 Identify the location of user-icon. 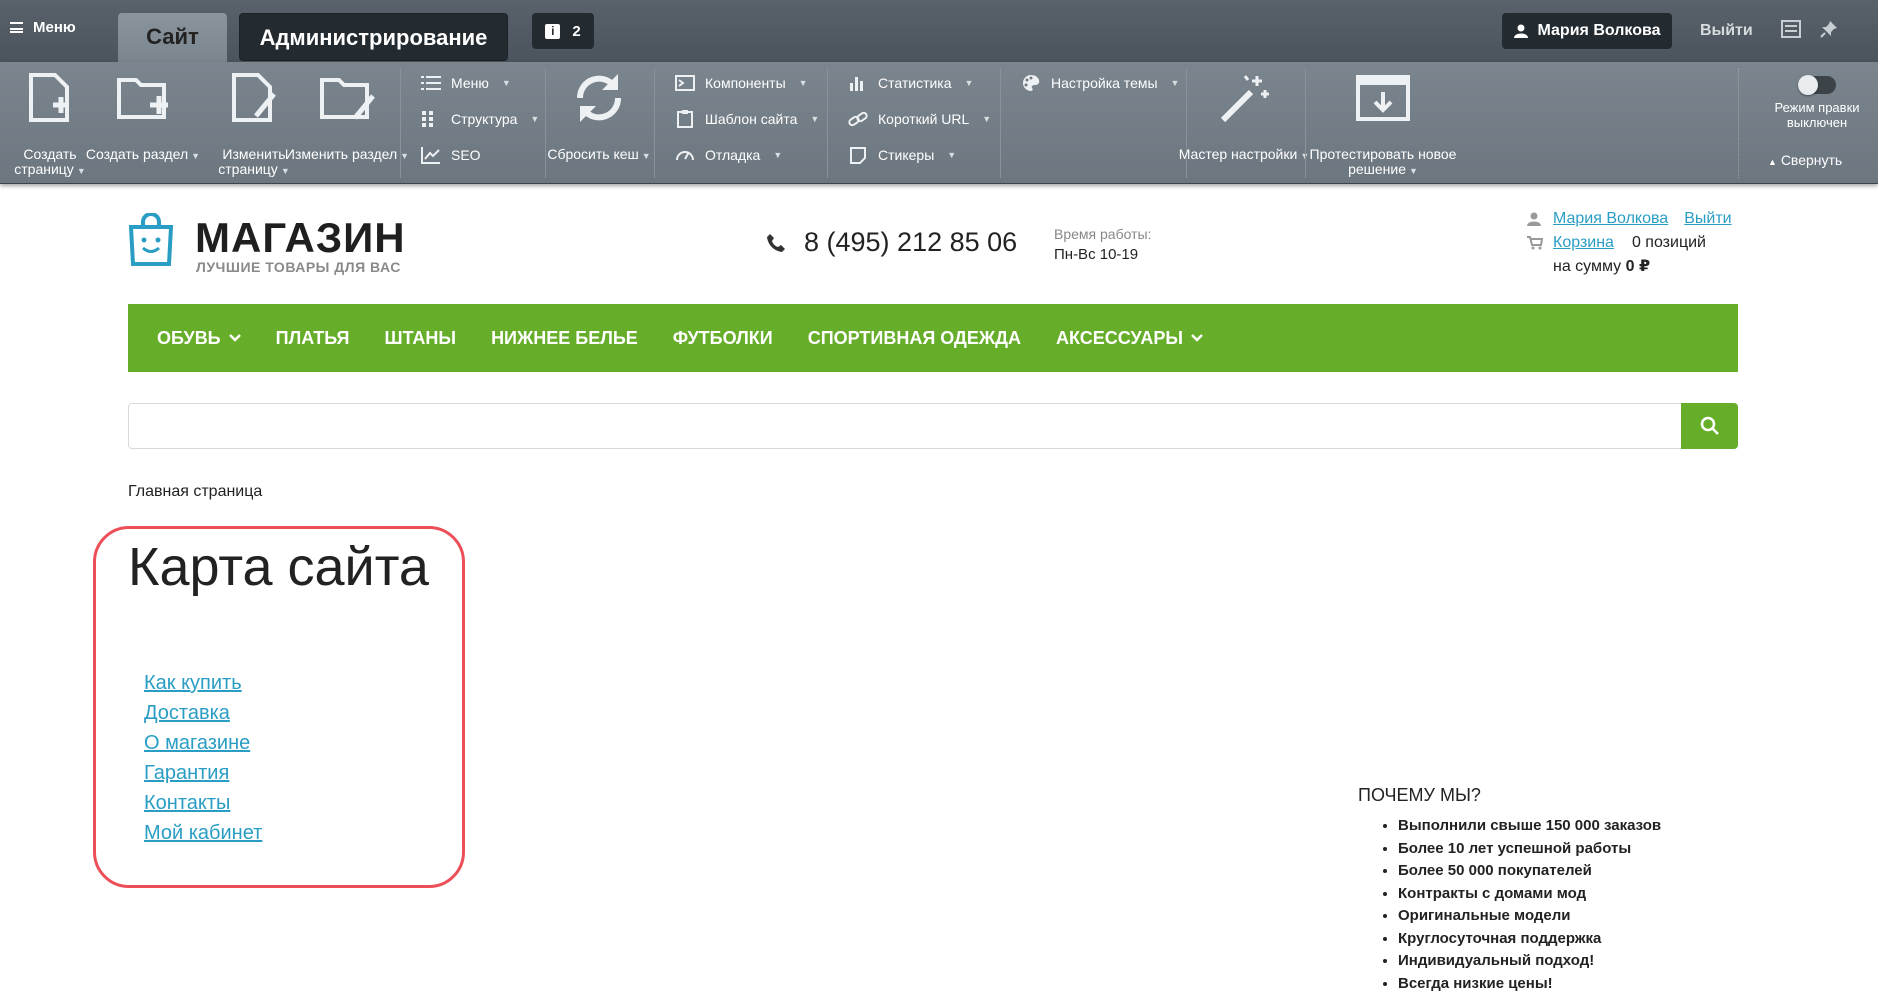
(1534, 219).